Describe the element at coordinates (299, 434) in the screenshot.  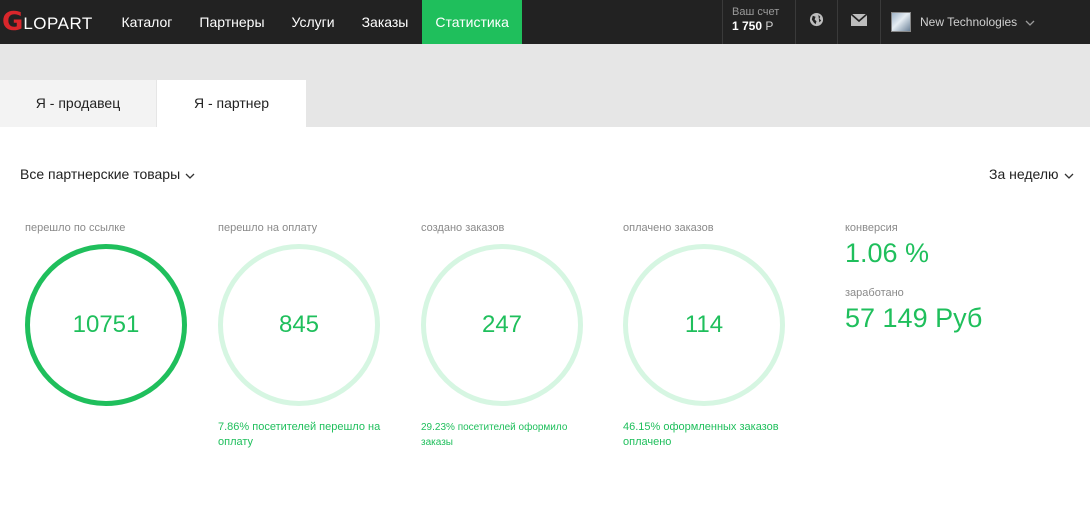
I see `stat-to-payment-note: 7.86% посетителей перешло на оплату` at that location.